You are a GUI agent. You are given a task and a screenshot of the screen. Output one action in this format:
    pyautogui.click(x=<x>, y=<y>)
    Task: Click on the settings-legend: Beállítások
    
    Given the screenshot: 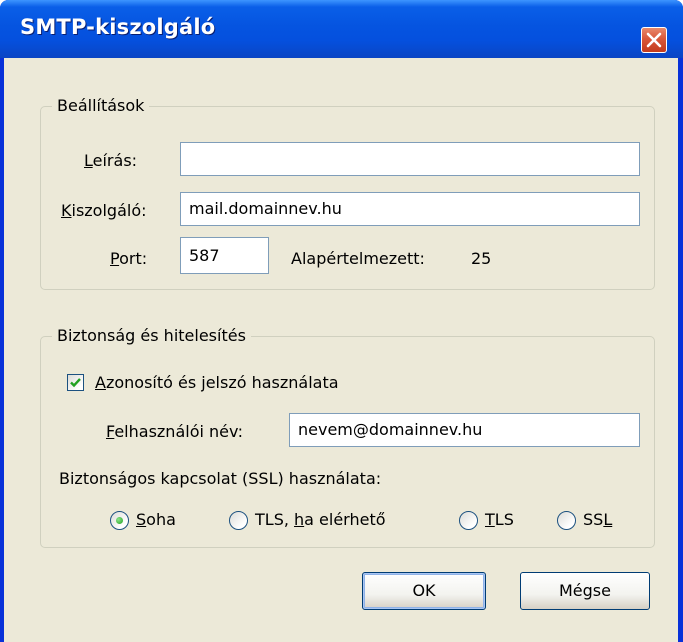 What is the action you would take?
    pyautogui.click(x=101, y=106)
    